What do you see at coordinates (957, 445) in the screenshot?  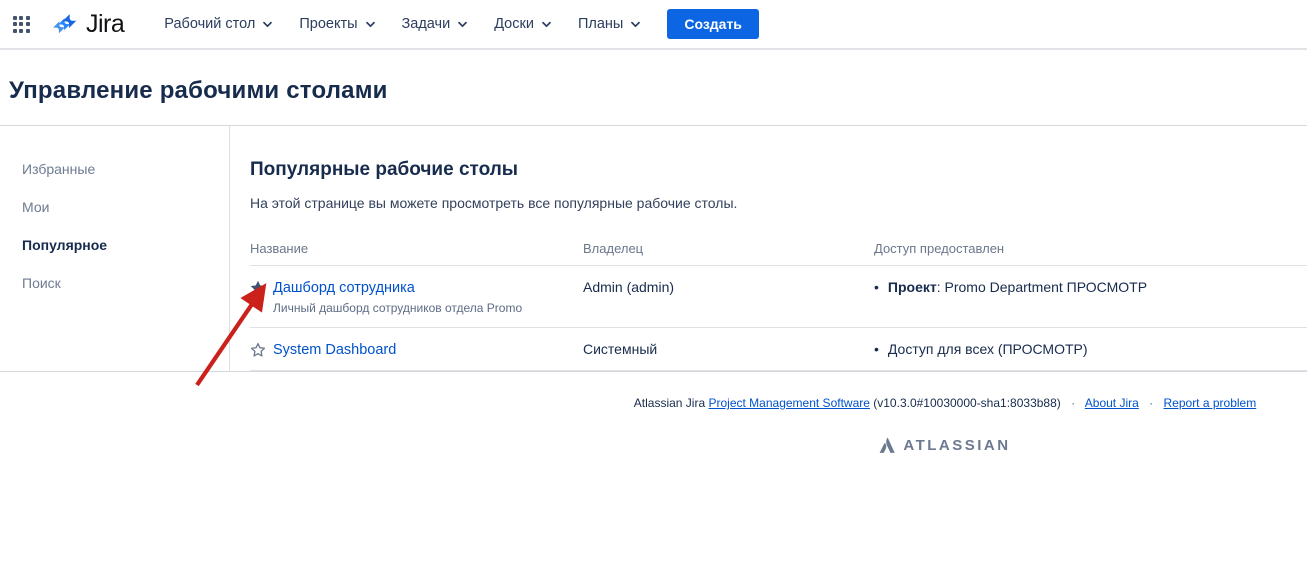 I see `atlassian-logo-text: ATLASSIAN` at bounding box center [957, 445].